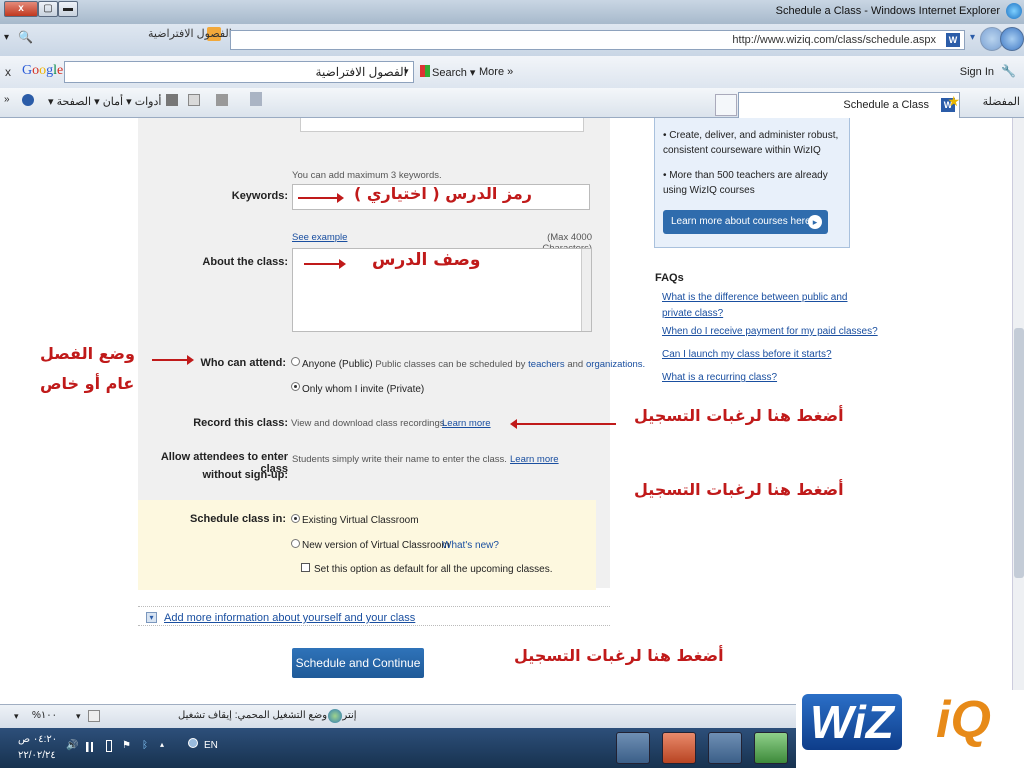 The width and height of the screenshot is (1024, 768). What do you see at coordinates (92, 747) in the screenshot?
I see `signal-icon` at bounding box center [92, 747].